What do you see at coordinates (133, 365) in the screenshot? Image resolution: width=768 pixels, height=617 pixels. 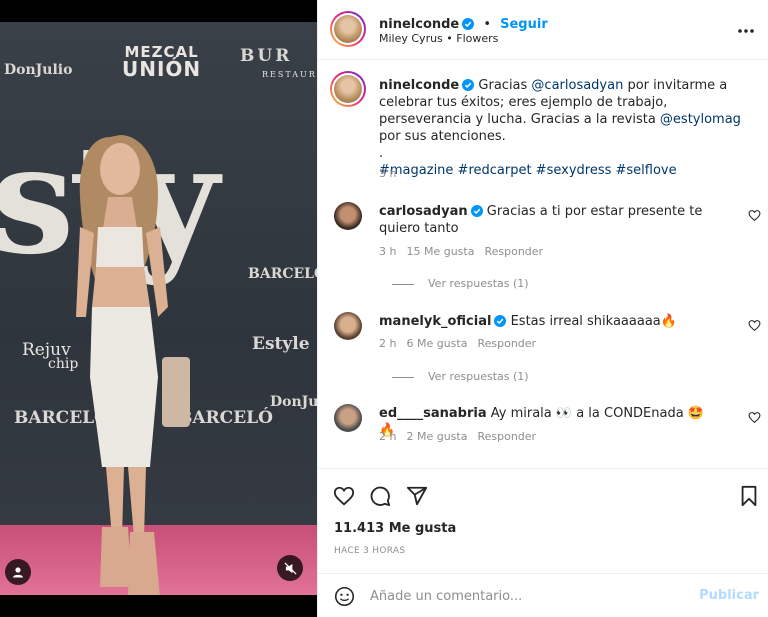 I see `person-figure` at bounding box center [133, 365].